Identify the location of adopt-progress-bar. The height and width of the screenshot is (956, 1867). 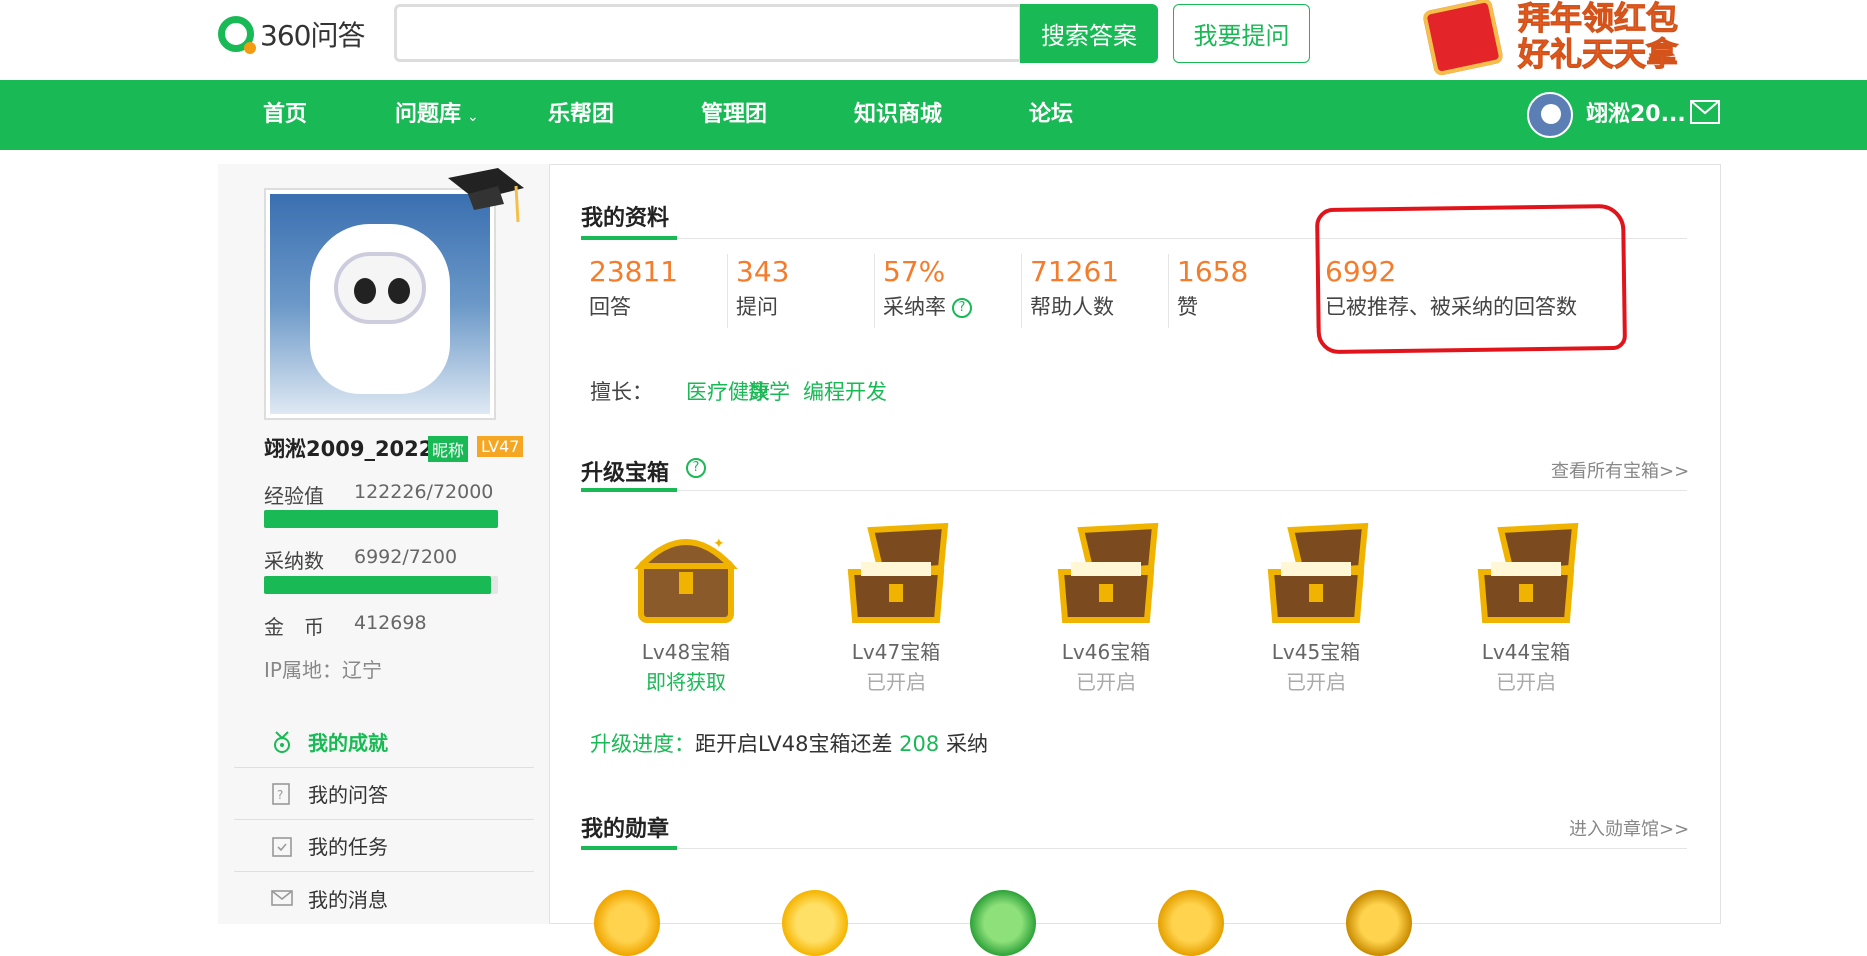
(381, 585).